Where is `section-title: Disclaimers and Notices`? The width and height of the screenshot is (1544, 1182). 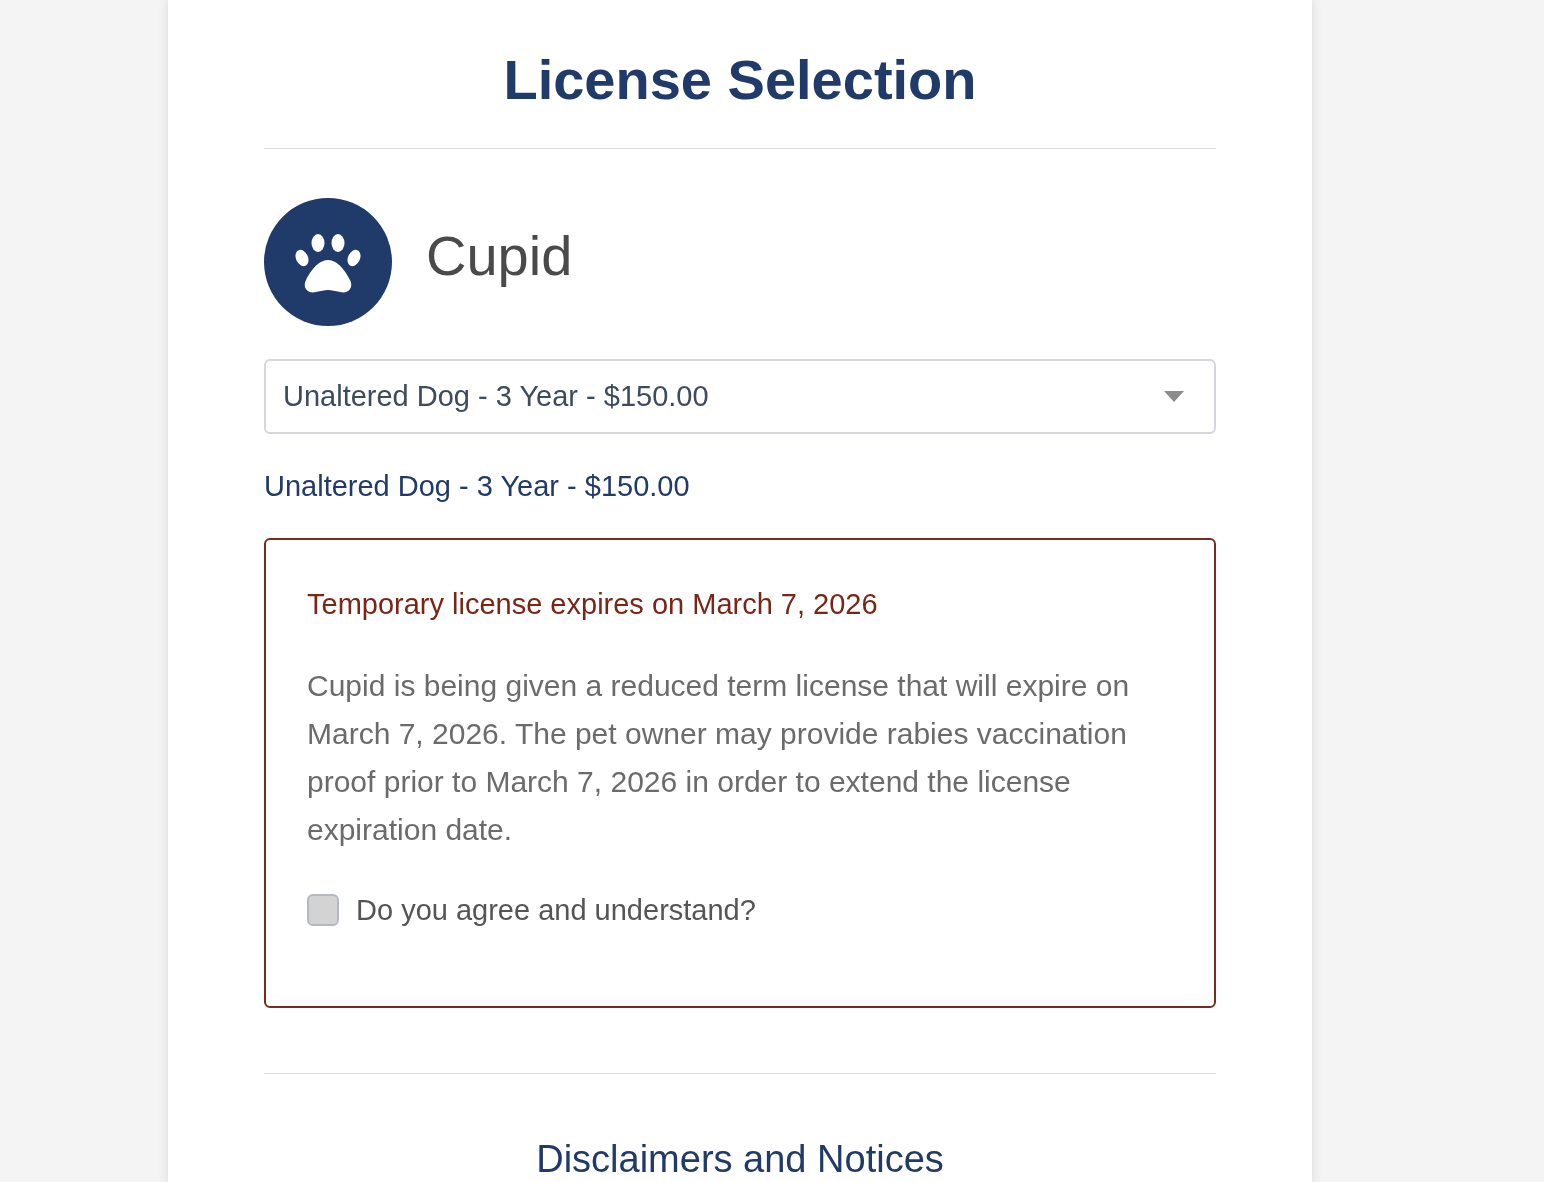
section-title: Disclaimers and Notices is located at coordinates (740, 1159).